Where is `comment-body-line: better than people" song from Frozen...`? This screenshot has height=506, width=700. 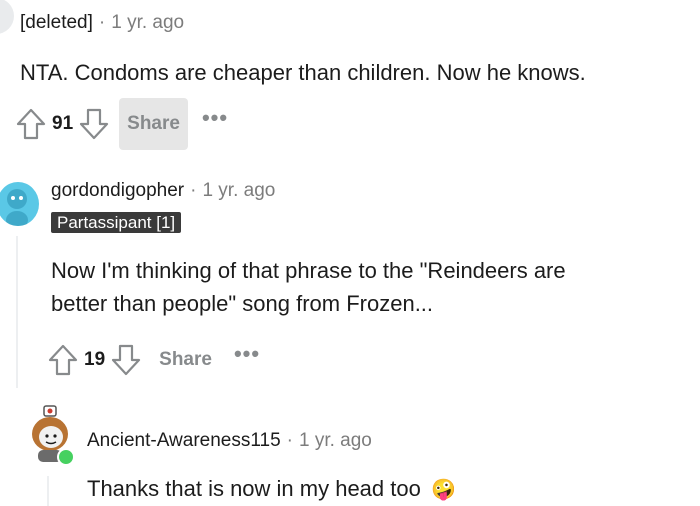 comment-body-line: better than people" song from Frozen... is located at coordinates (242, 303).